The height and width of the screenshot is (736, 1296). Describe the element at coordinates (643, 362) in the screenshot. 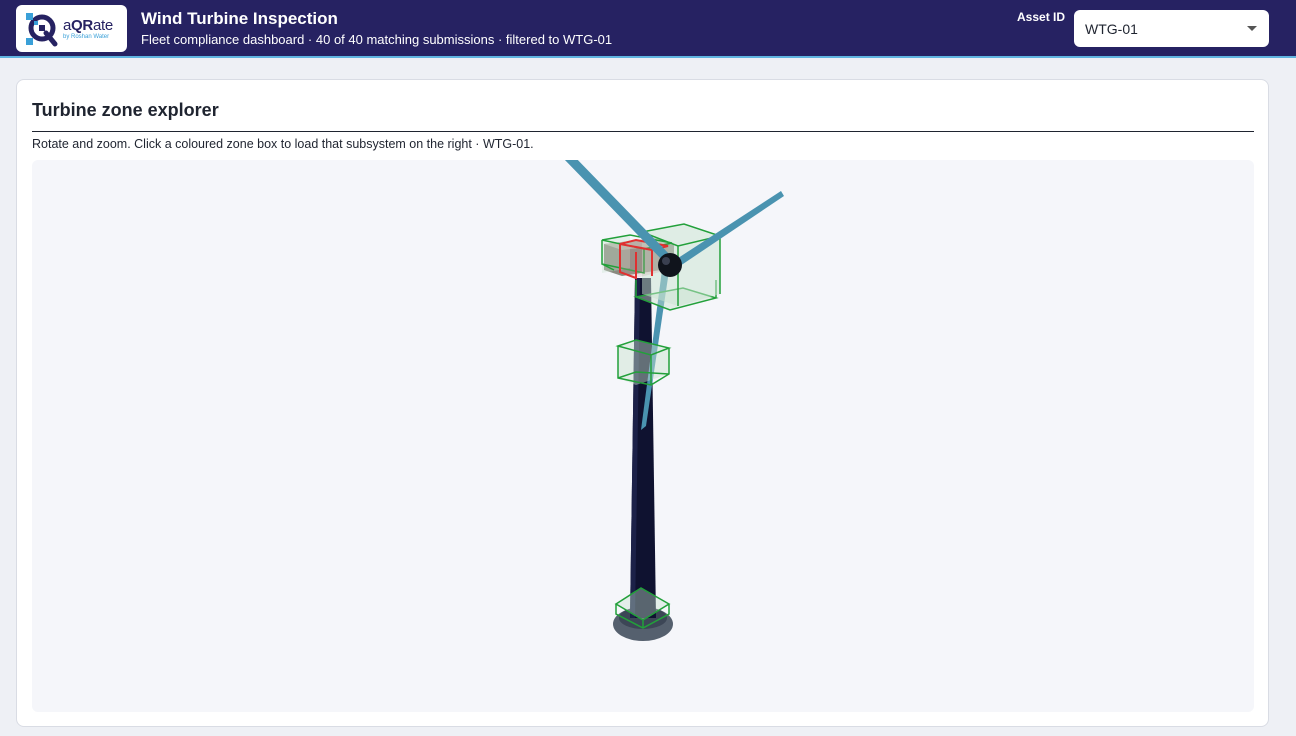

I see `zone-box-tower-mid` at that location.